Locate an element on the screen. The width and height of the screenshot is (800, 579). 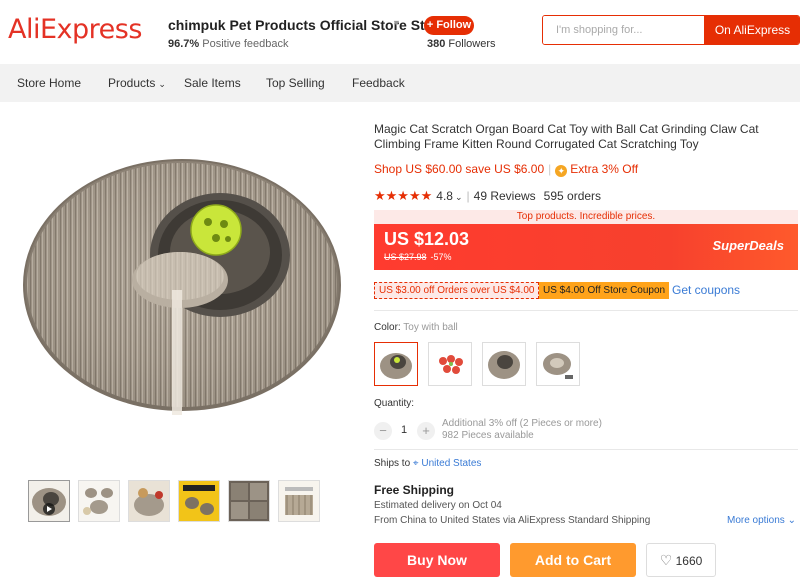
extra-off: Extra 3% Off is located at coordinates (604, 169).